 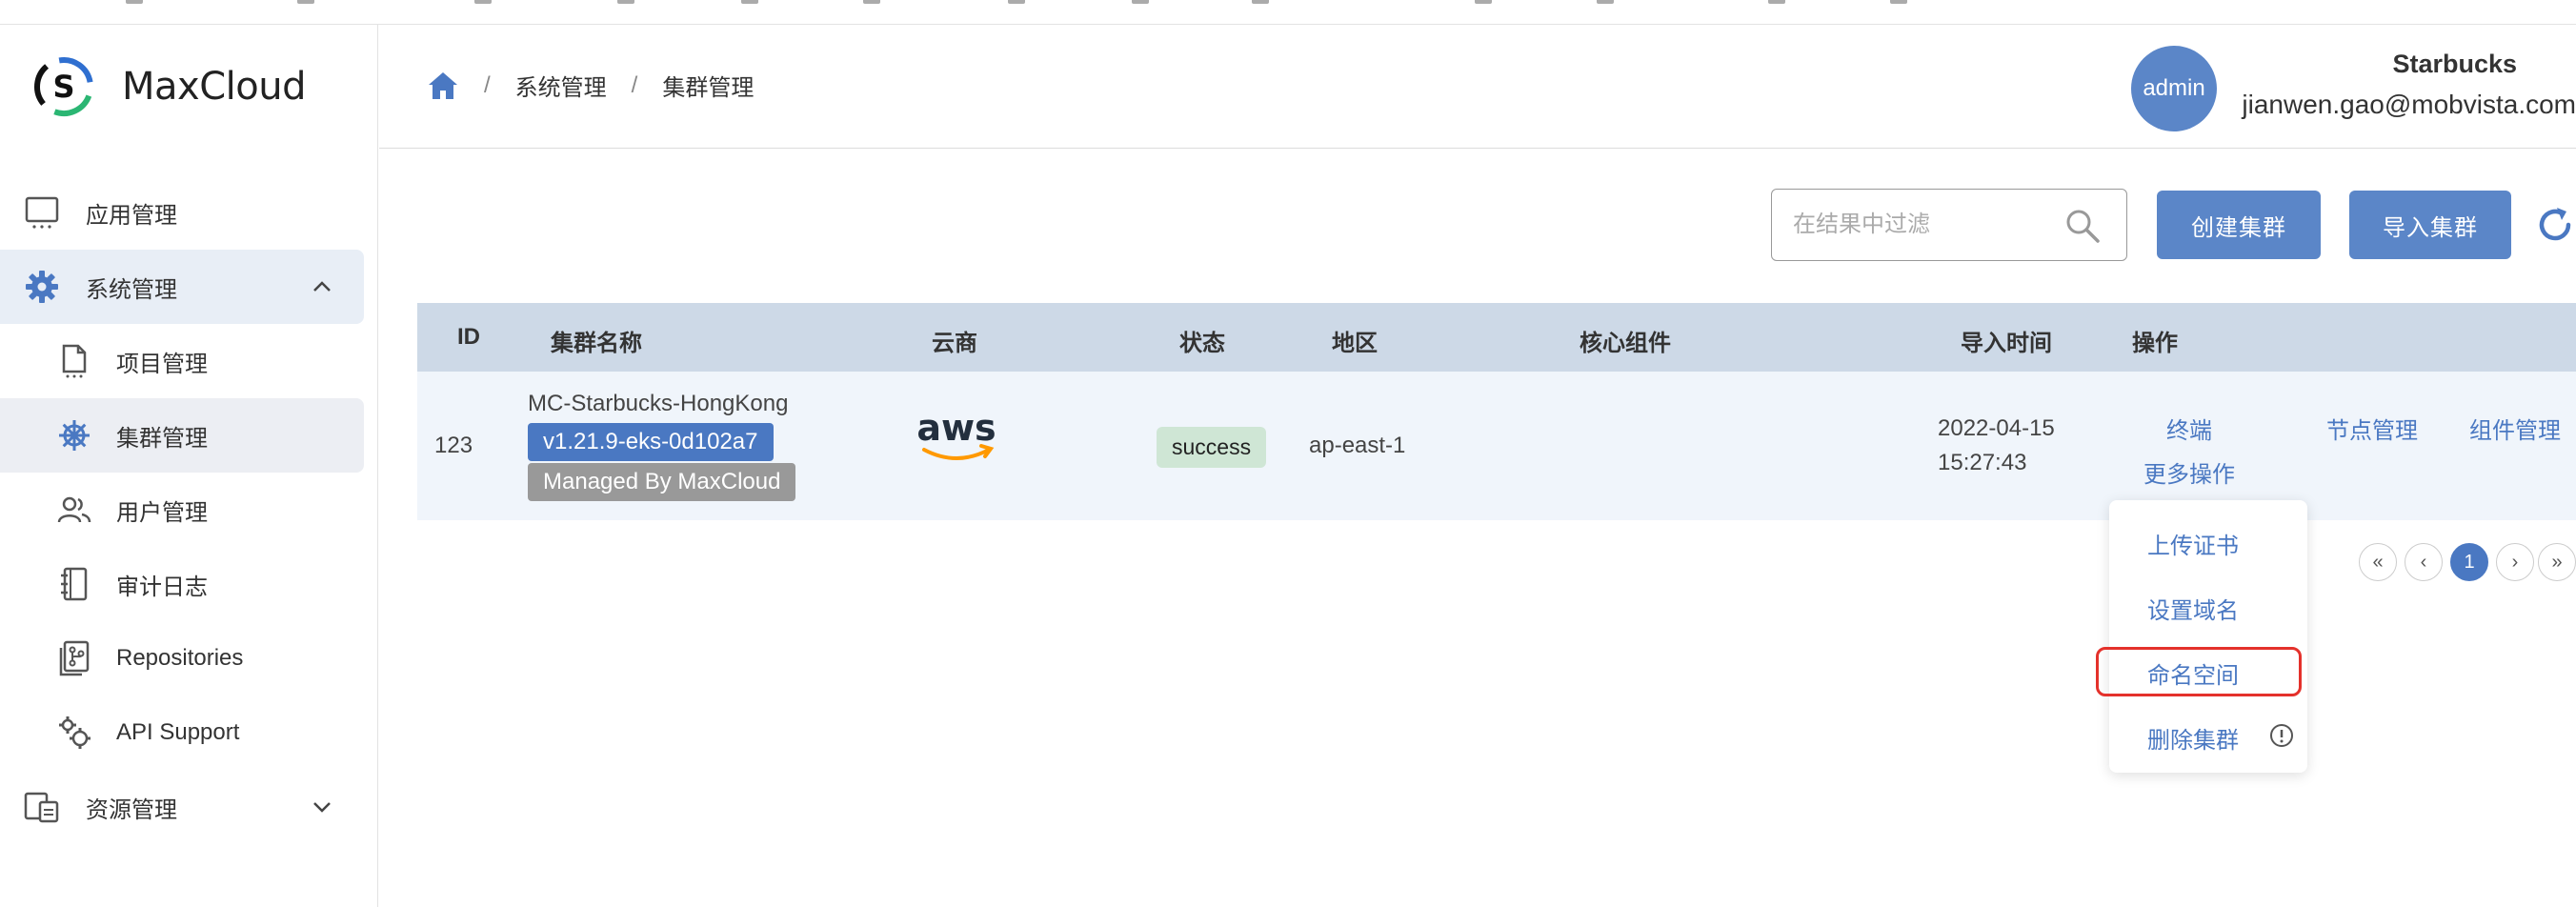 What do you see at coordinates (561, 85) in the screenshot?
I see `breadcrumb-system-management: 系统管理` at bounding box center [561, 85].